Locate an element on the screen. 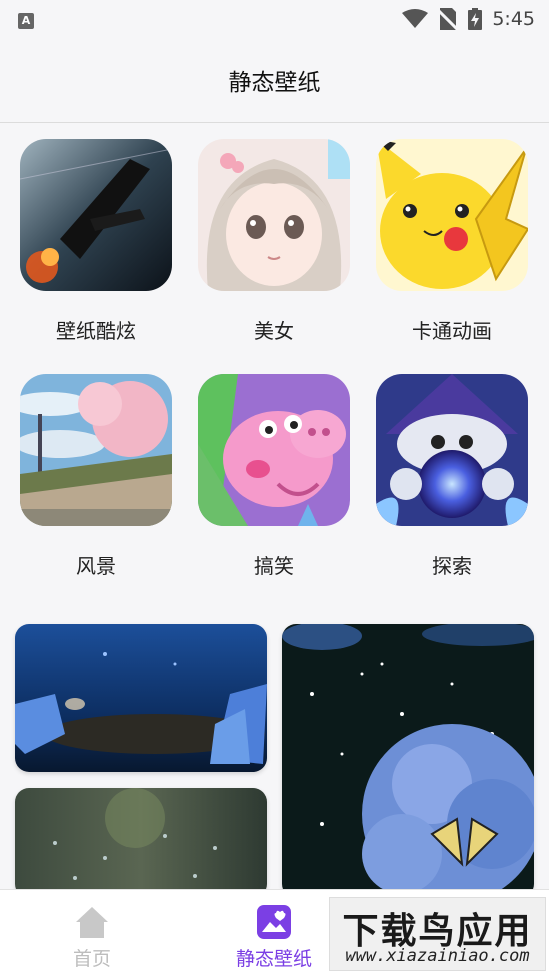  no-sim-icon is located at coordinates (448, 19).